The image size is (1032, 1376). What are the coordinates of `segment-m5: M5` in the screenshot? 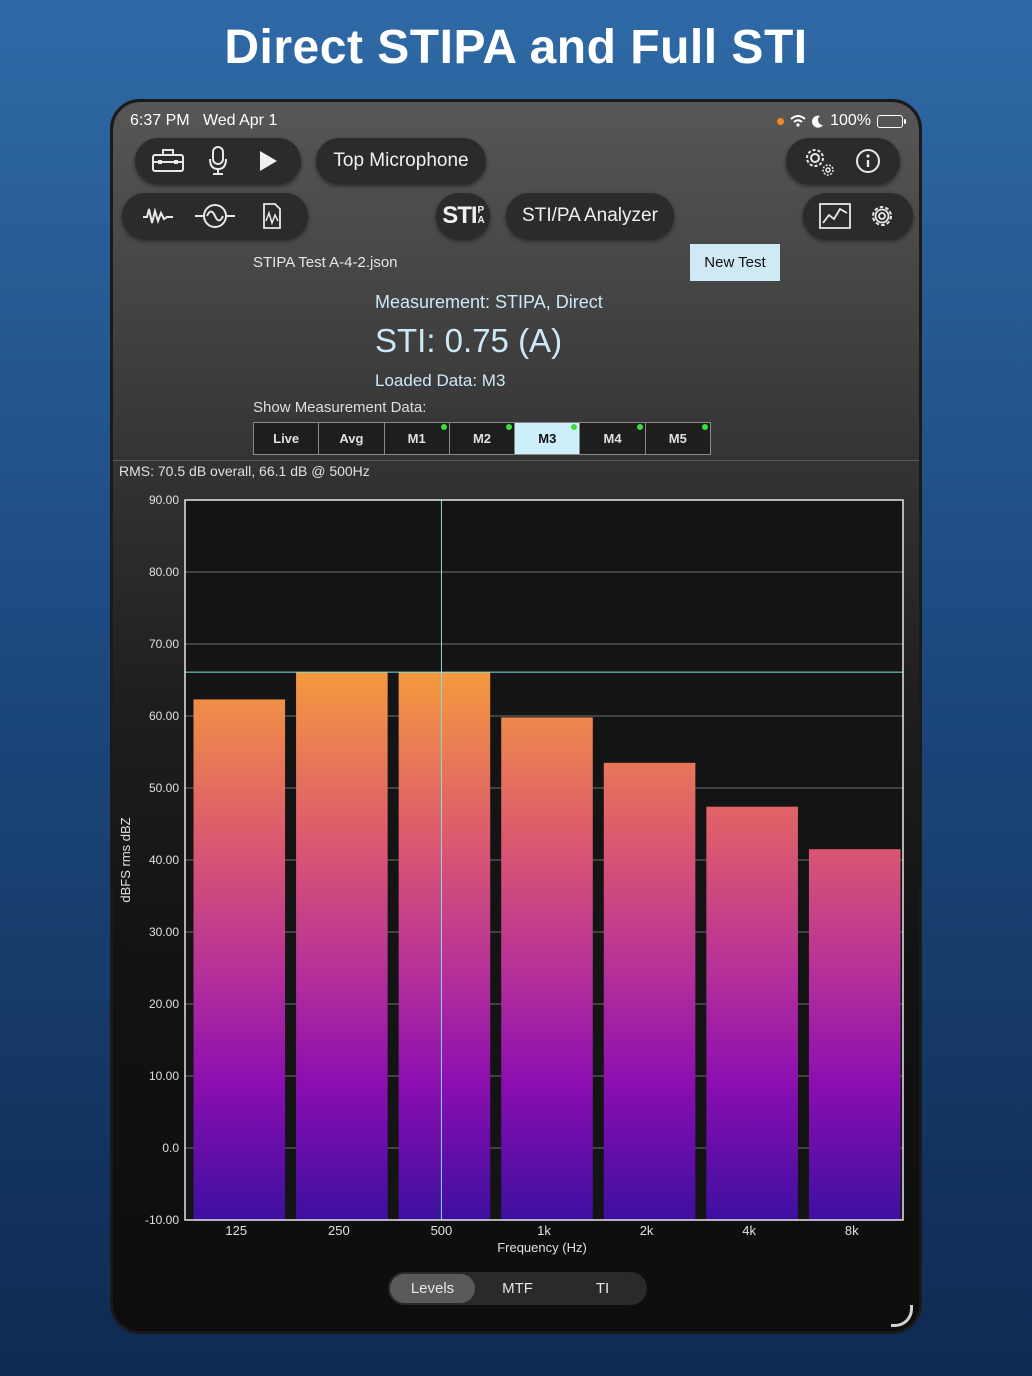 It's located at (678, 438).